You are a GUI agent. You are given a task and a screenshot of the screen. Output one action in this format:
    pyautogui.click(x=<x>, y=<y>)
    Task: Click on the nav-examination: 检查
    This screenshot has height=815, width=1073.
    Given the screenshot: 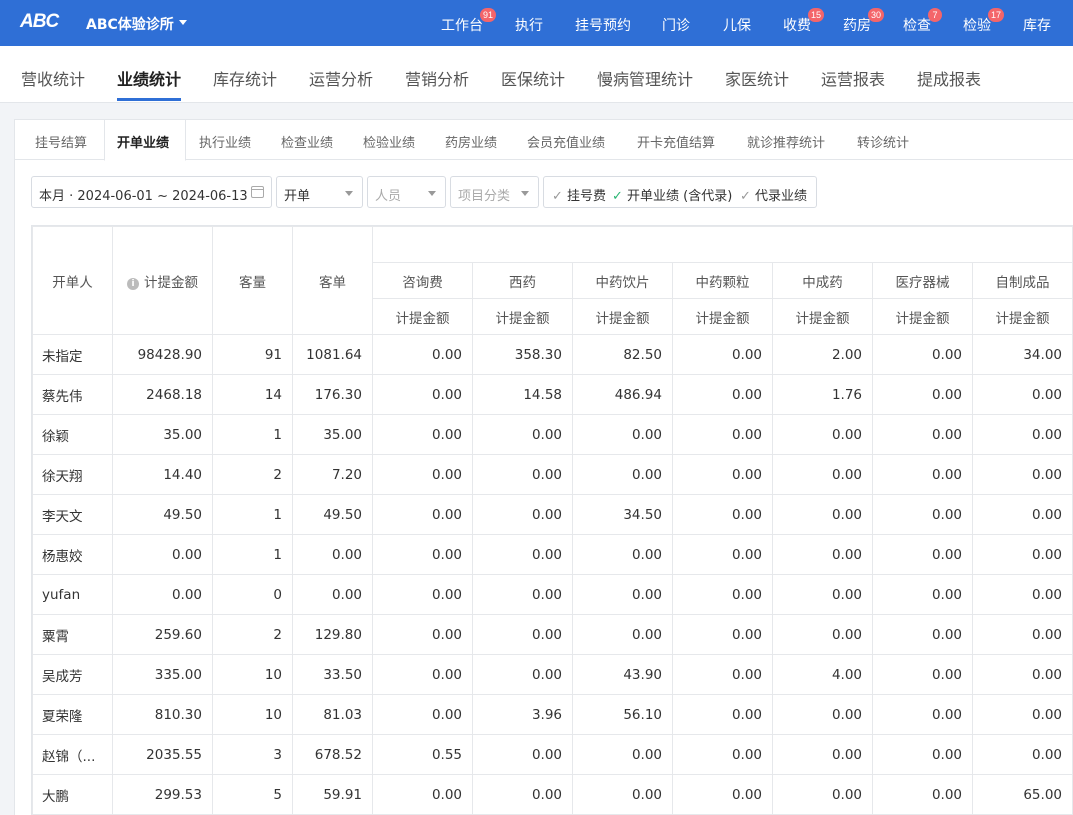 What is the action you would take?
    pyautogui.click(x=917, y=25)
    